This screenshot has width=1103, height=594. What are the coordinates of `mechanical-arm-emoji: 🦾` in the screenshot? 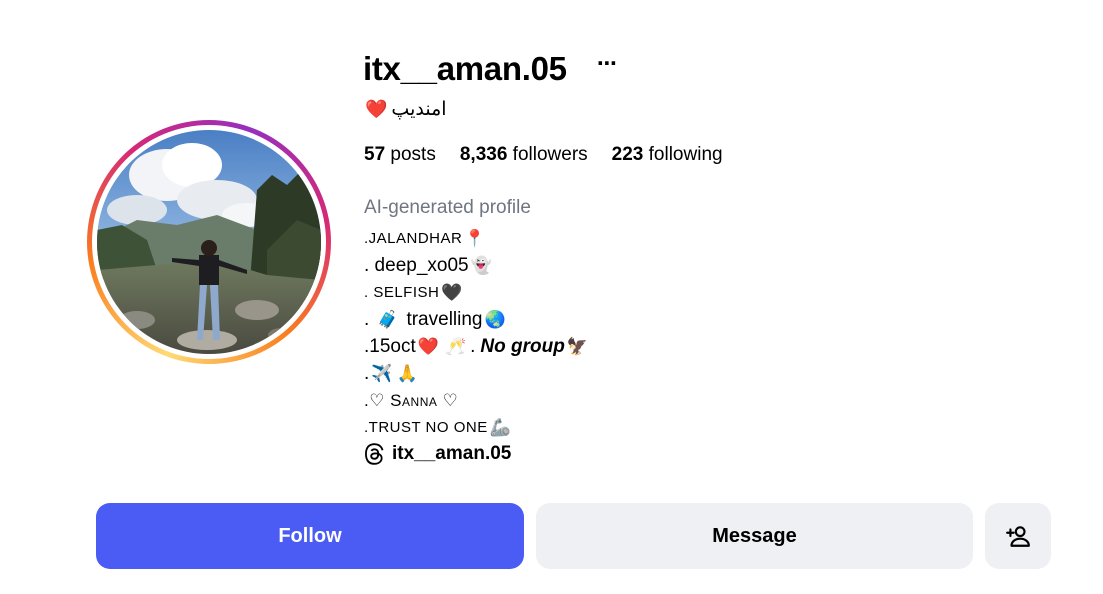 It's located at (500, 427).